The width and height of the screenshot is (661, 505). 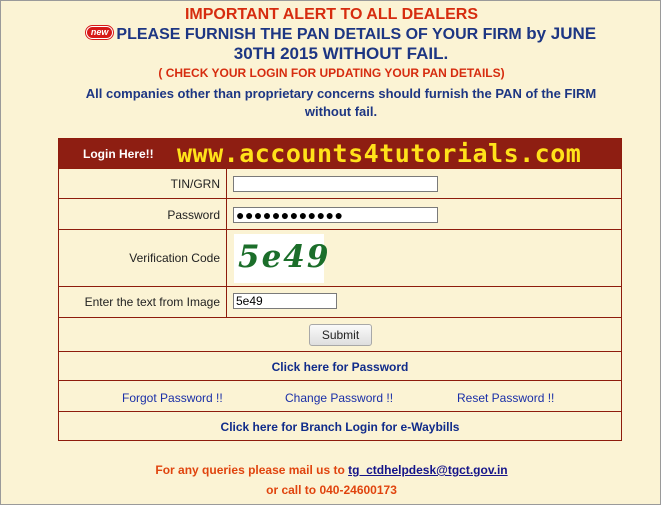 I want to click on login-header-label: Login Here!!, so click(x=118, y=154).